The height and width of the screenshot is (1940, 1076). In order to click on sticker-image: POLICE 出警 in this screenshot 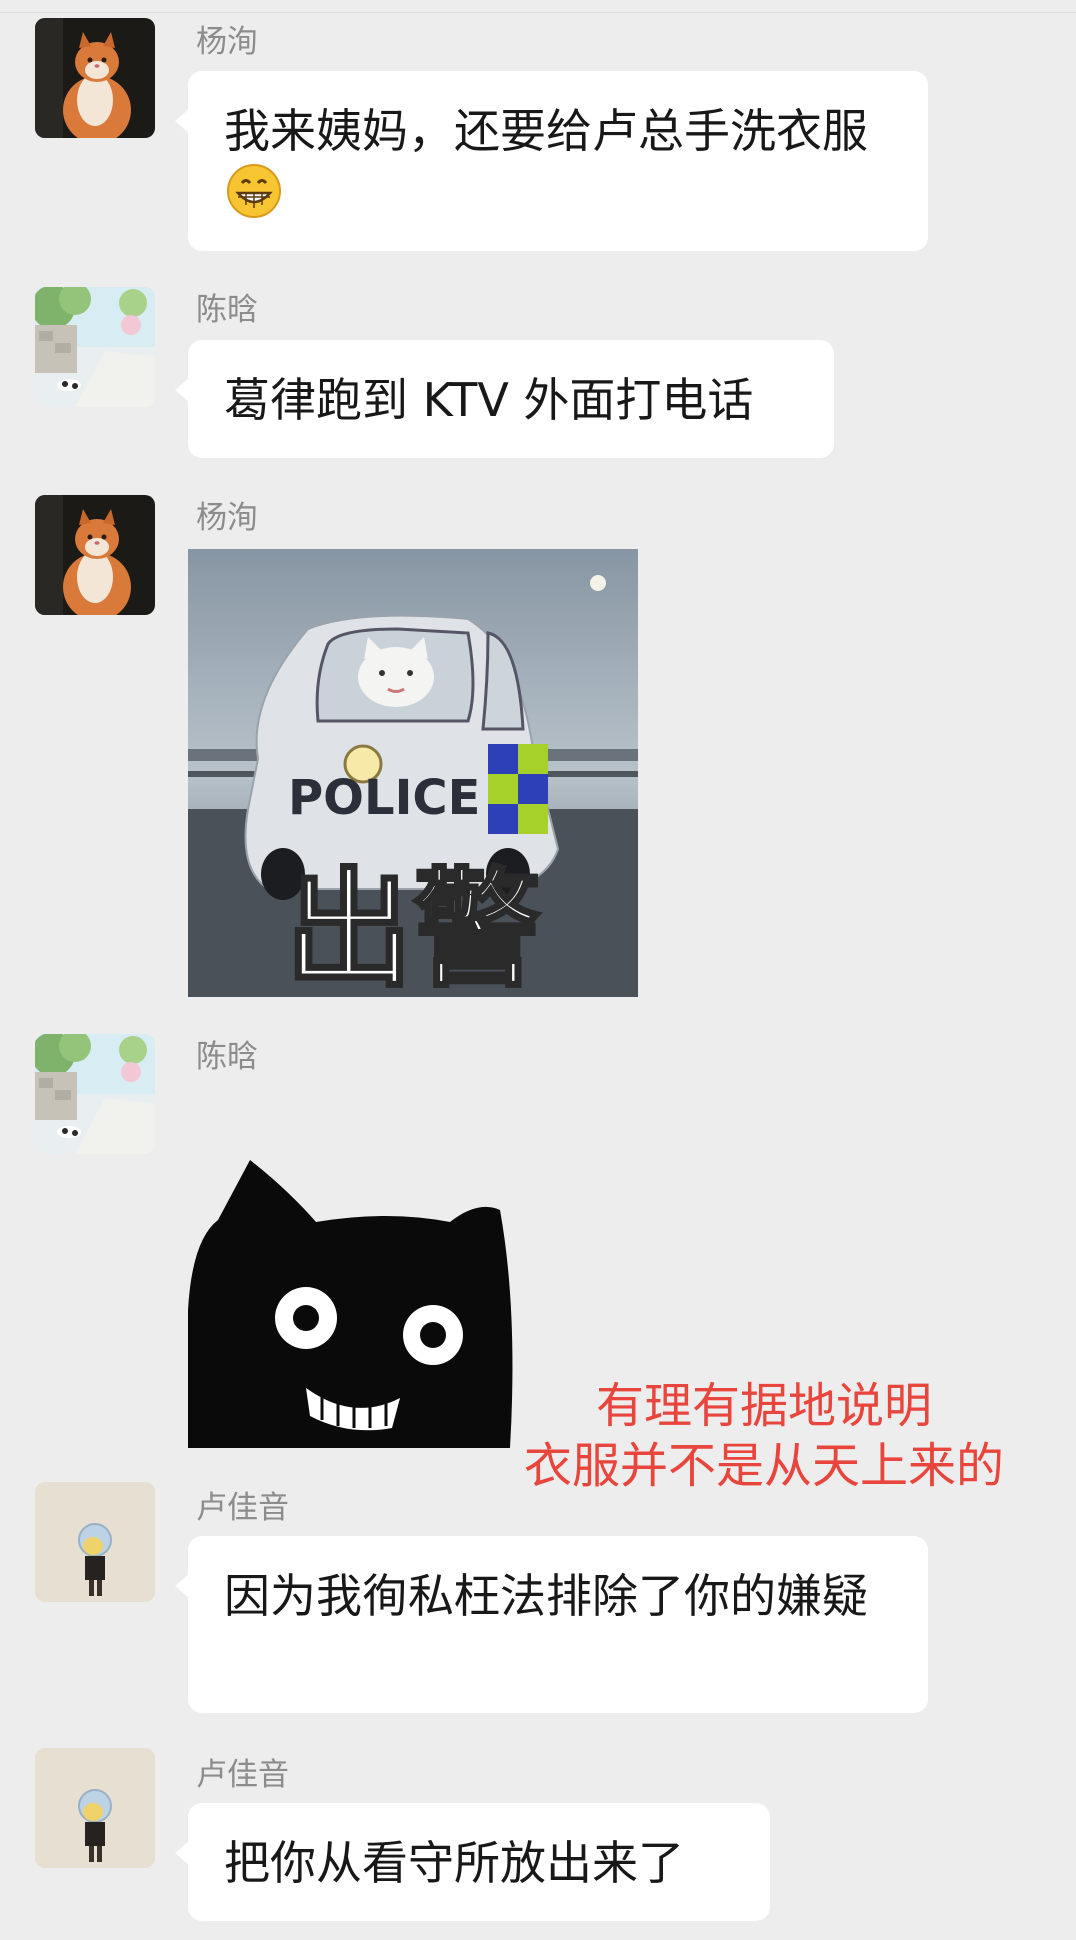, I will do `click(413, 773)`.